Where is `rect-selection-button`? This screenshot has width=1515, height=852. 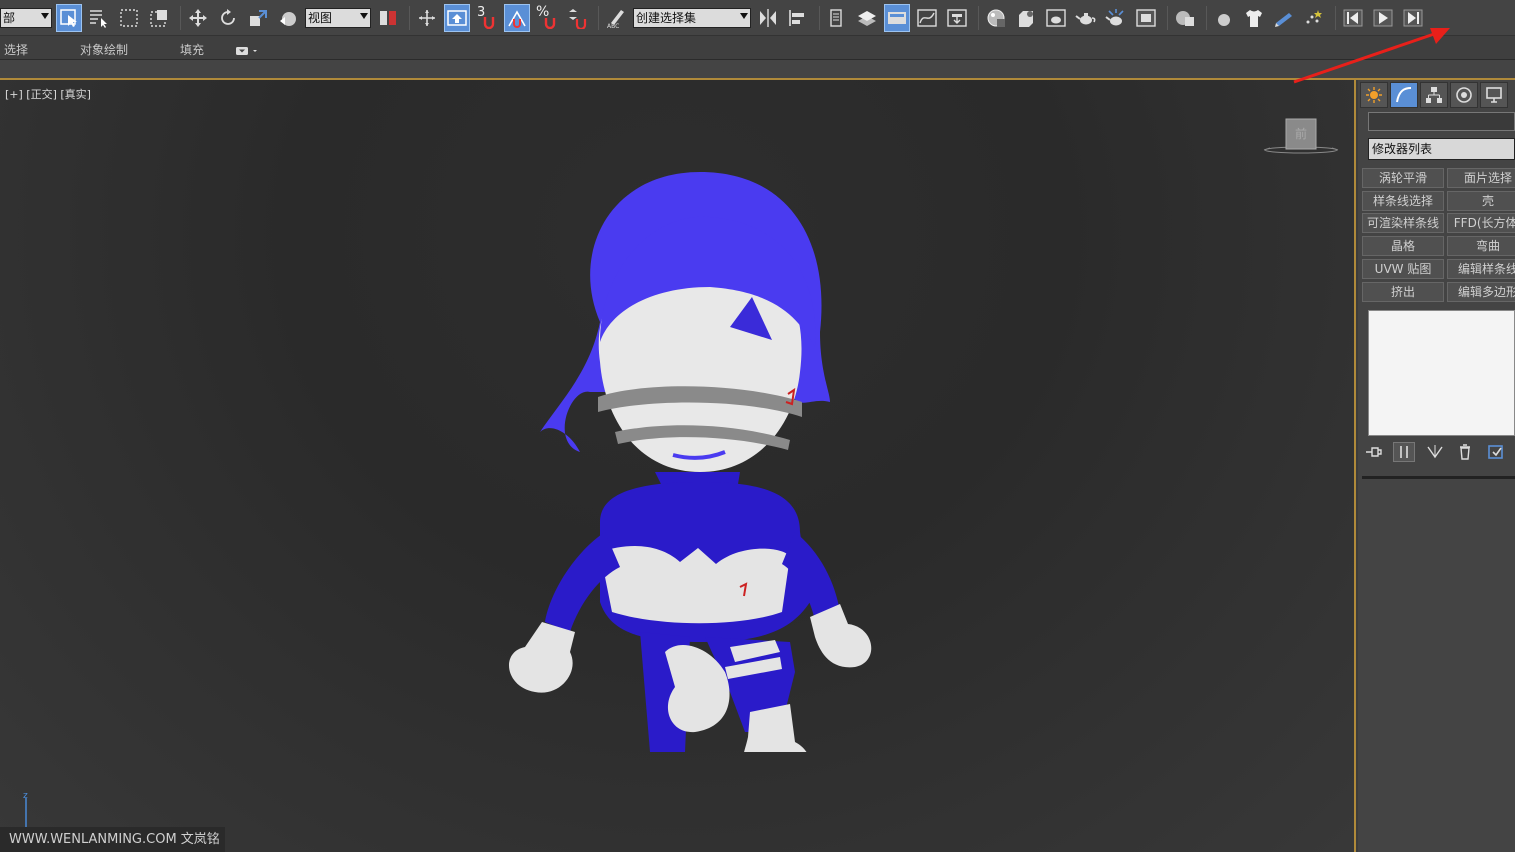 rect-selection-button is located at coordinates (129, 18).